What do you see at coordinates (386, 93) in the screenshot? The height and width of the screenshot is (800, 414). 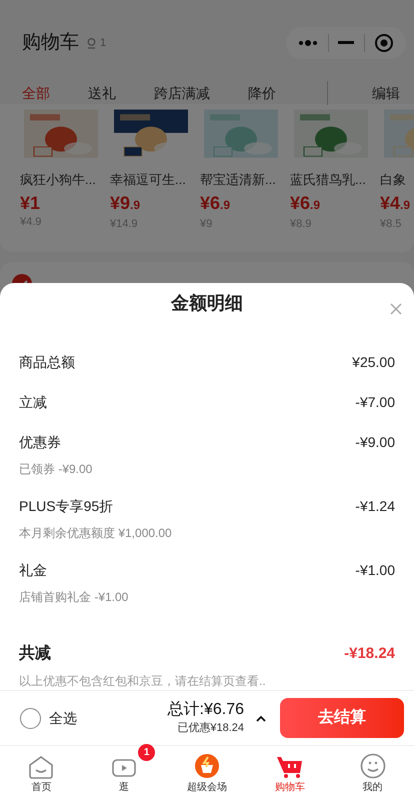 I see `edit-link: 编辑` at bounding box center [386, 93].